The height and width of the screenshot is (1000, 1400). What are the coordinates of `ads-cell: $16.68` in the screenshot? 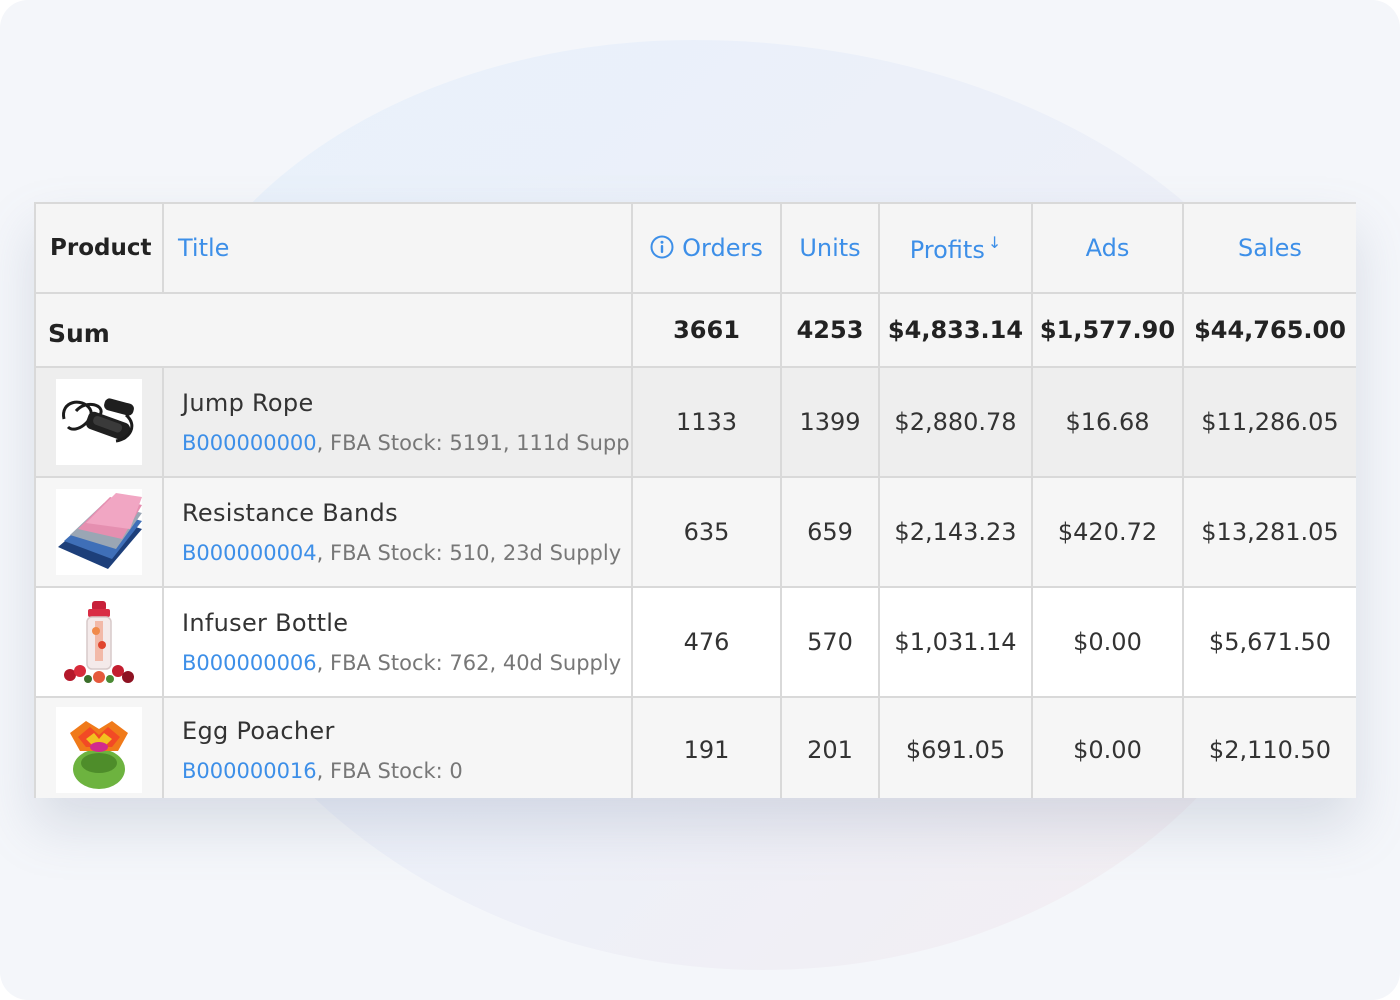 It's located at (1107, 422).